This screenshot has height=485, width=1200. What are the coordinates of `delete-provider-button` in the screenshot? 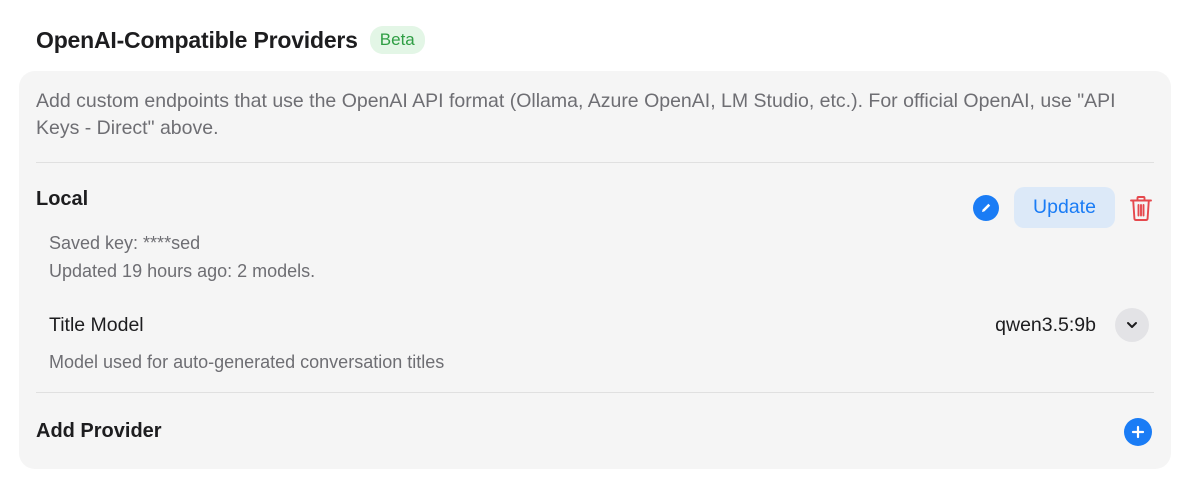 It's located at (1141, 208).